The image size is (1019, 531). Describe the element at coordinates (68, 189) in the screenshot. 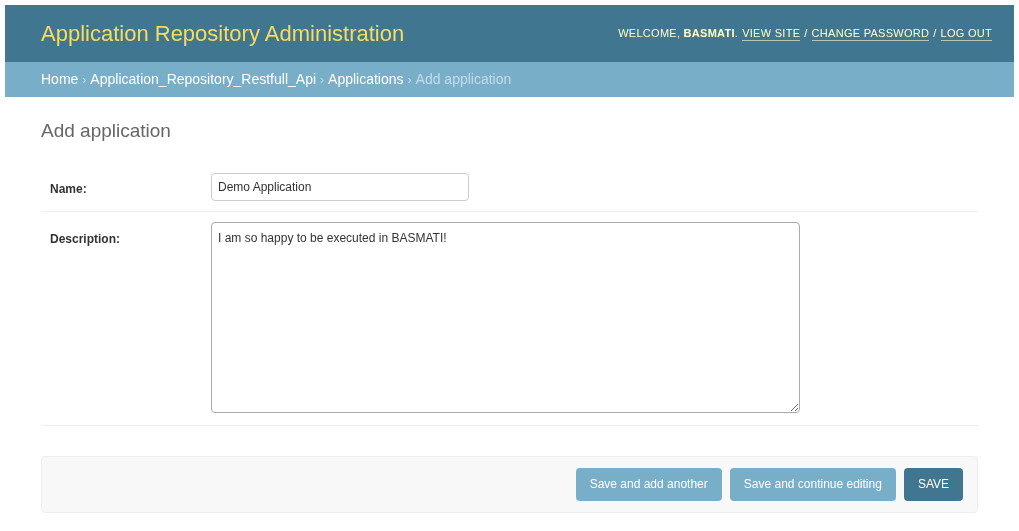

I see `field-label: Name:` at that location.